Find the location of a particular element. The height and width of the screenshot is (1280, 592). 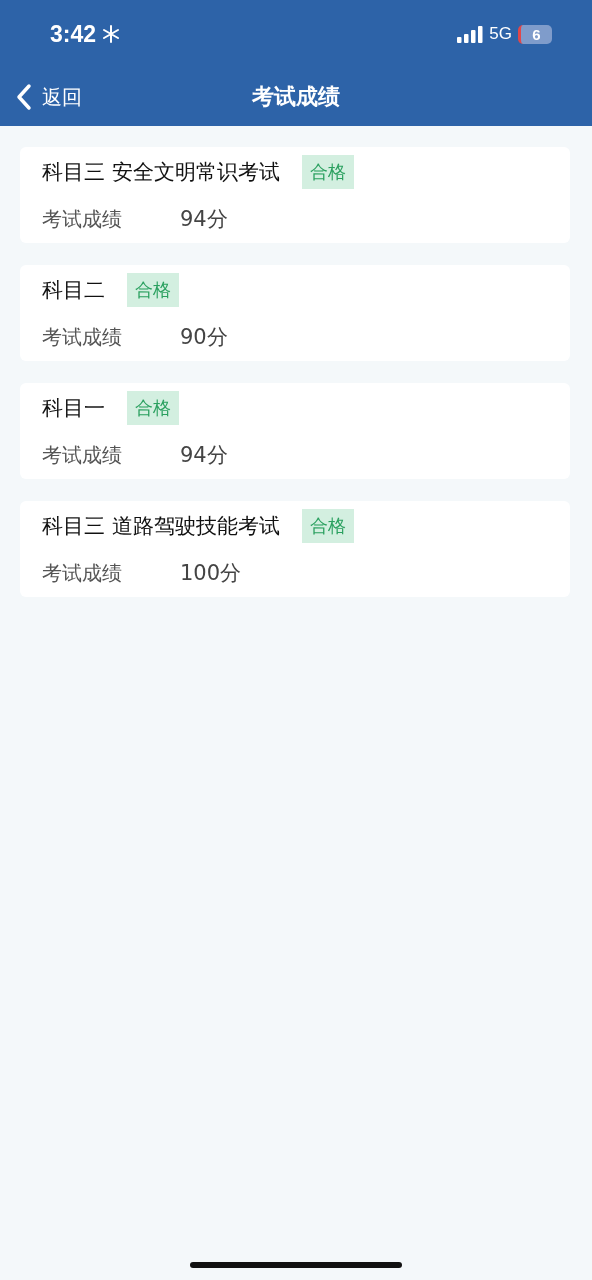

battery-icon: 6 is located at coordinates (535, 34).